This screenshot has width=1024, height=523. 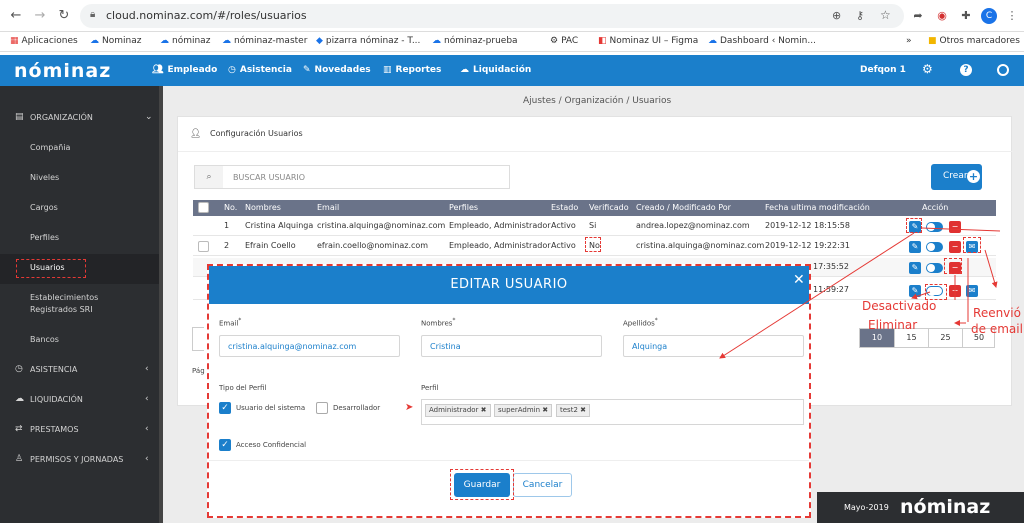 I want to click on arrow-row-line, so click(x=961, y=229).